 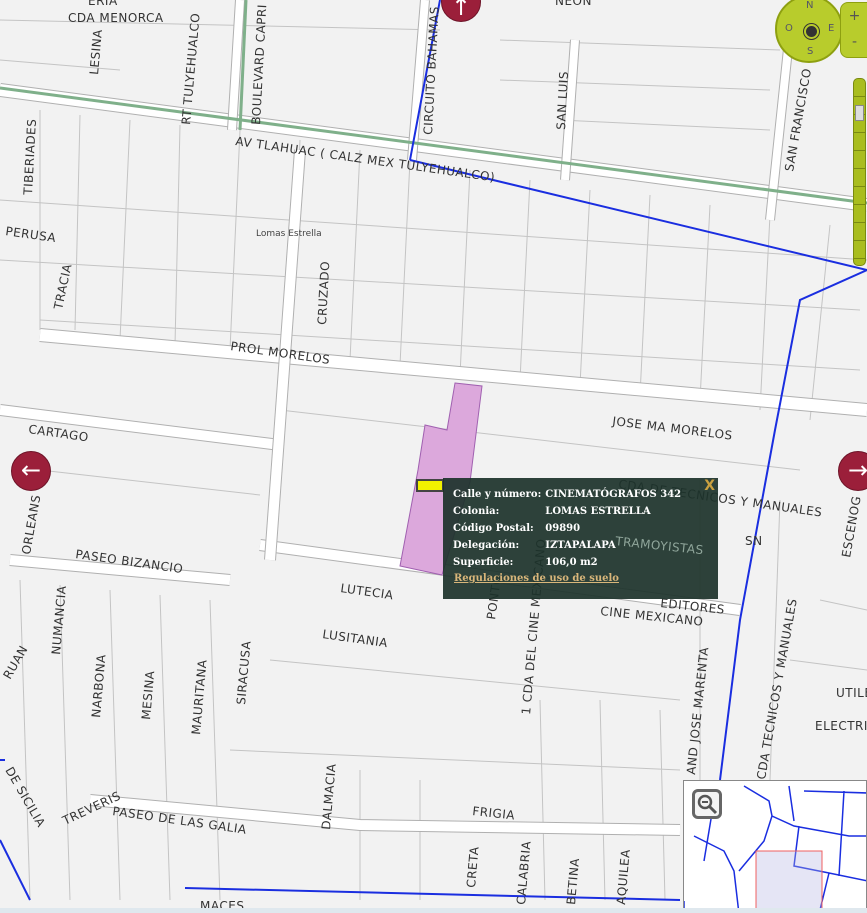 What do you see at coordinates (31, 234) in the screenshot?
I see `street-label: PERUSA` at bounding box center [31, 234].